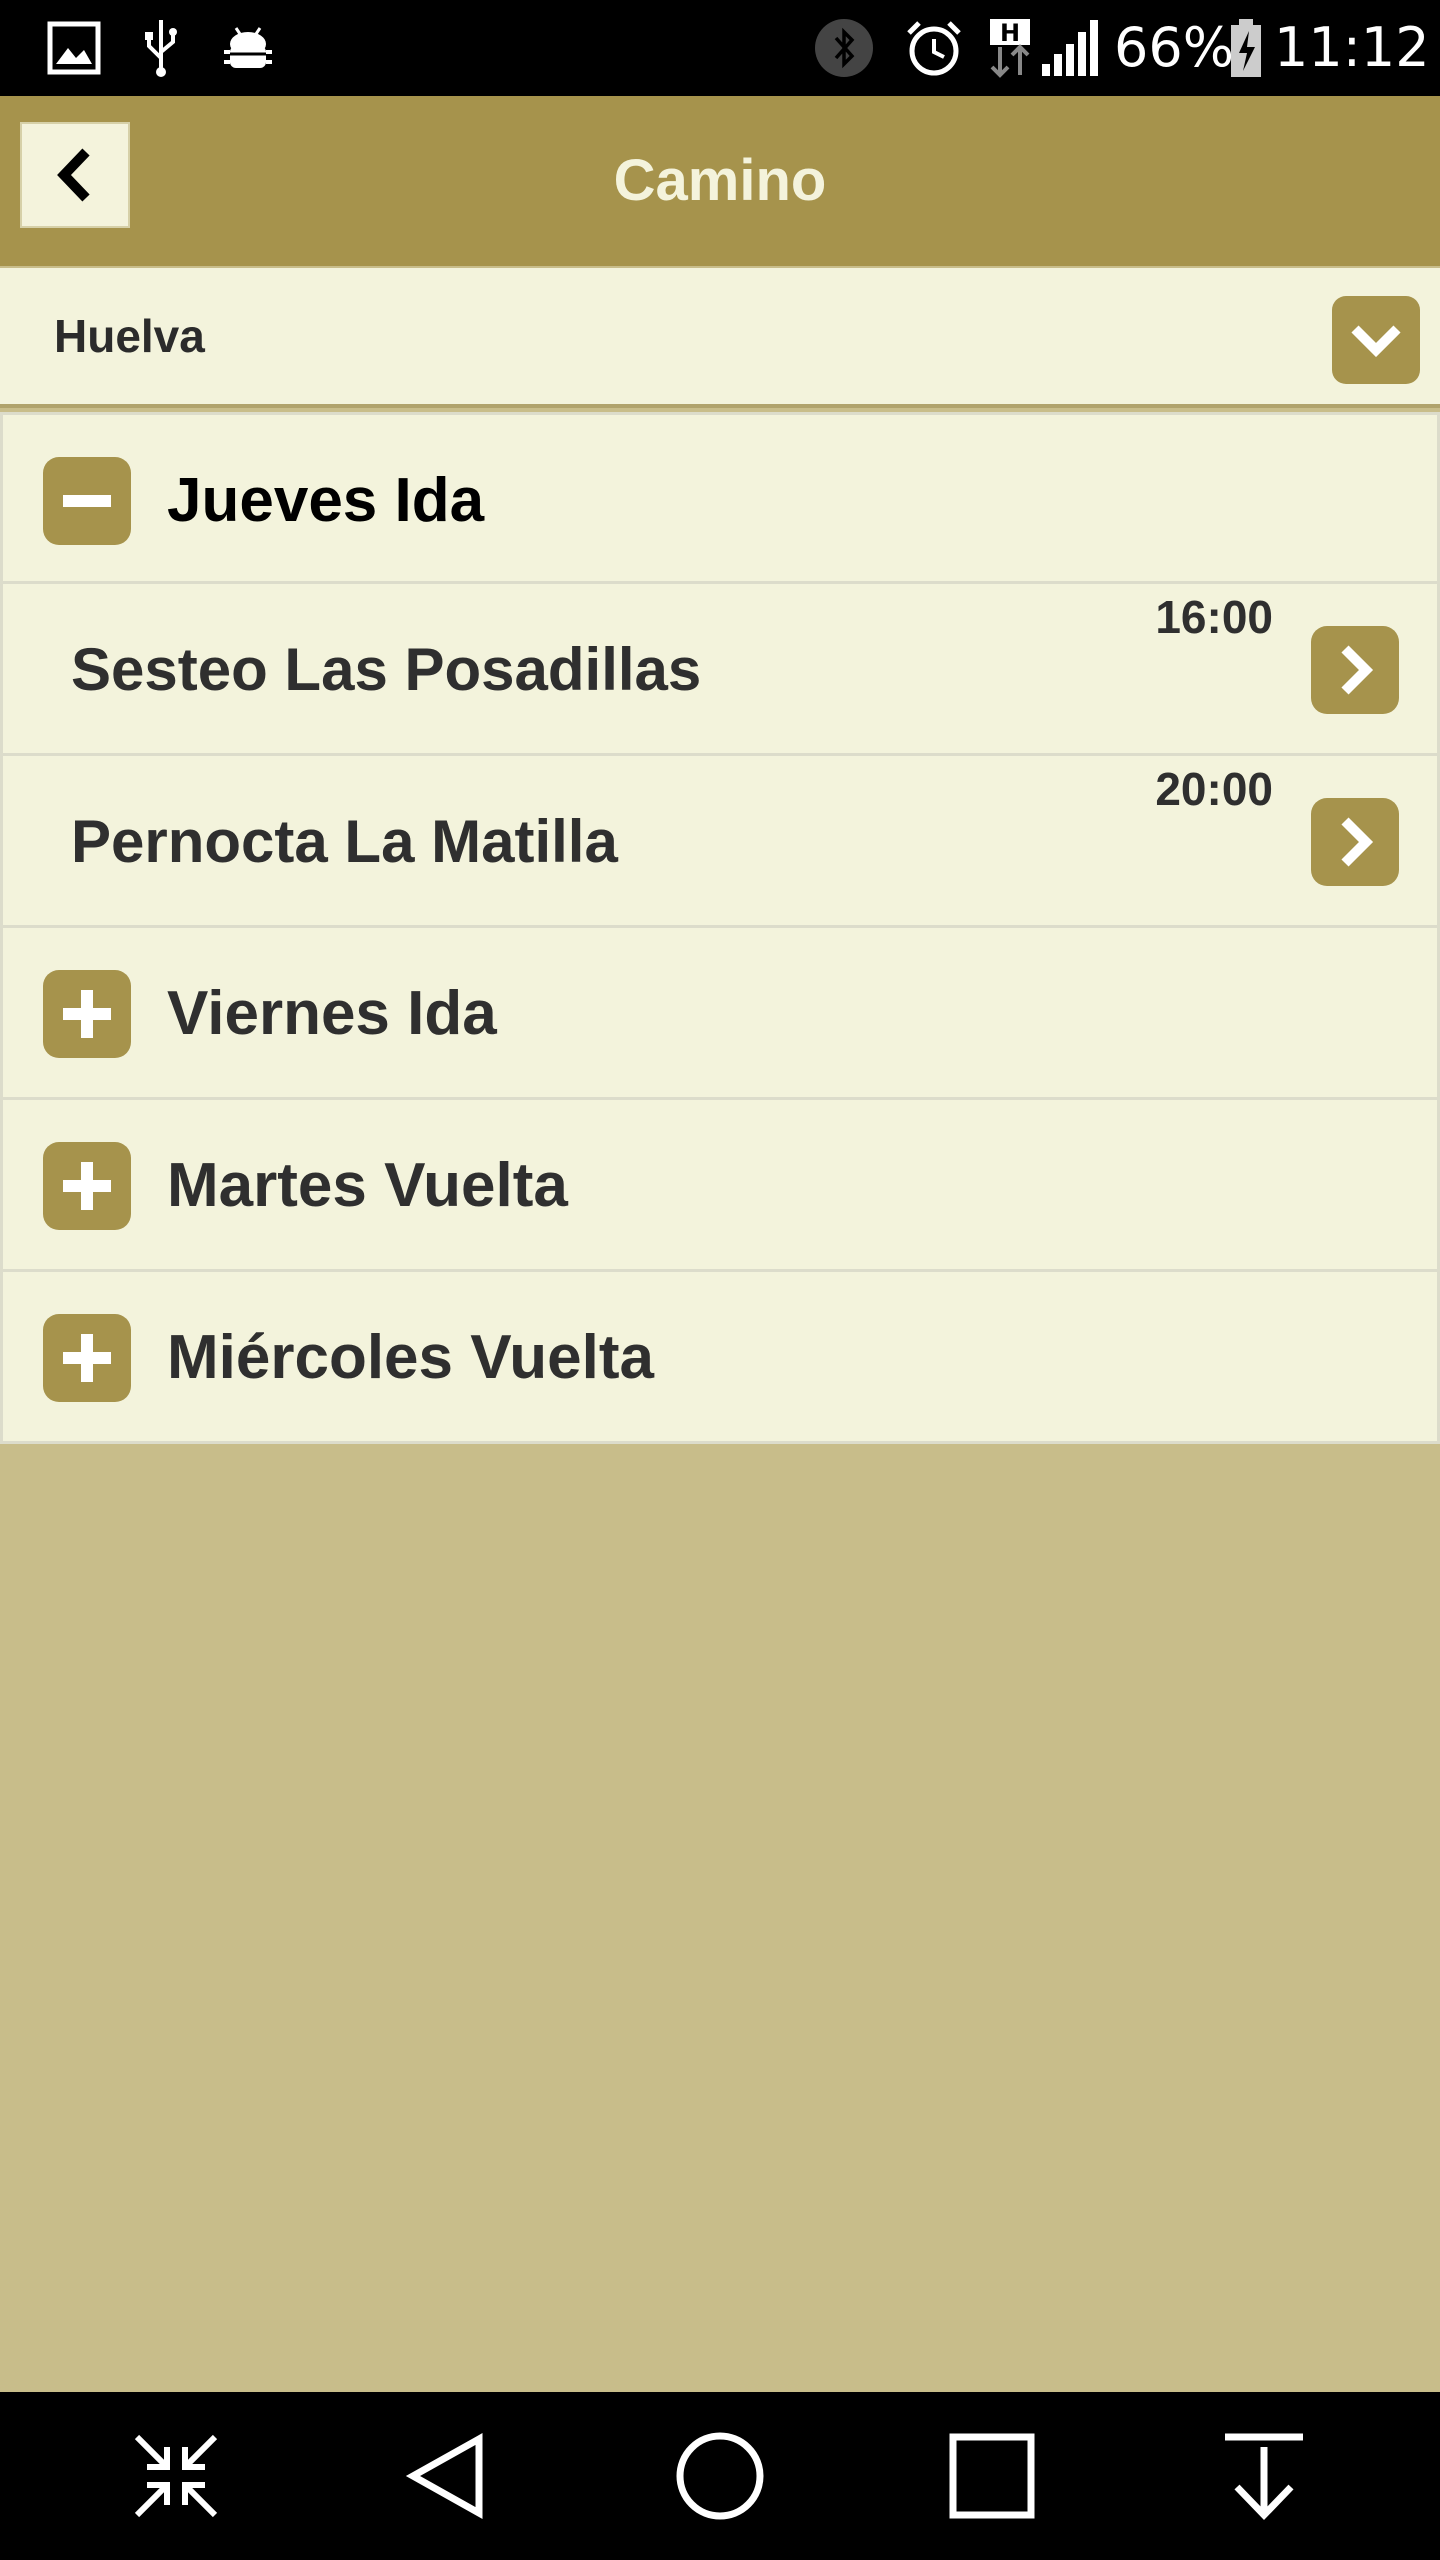 The image size is (1440, 2560). I want to click on back-button, so click(75, 175).